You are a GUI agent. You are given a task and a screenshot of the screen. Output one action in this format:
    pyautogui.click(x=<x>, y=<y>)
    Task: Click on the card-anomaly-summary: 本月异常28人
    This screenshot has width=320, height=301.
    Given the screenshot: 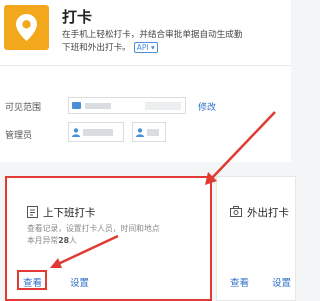 What is the action you would take?
    pyautogui.click(x=52, y=241)
    